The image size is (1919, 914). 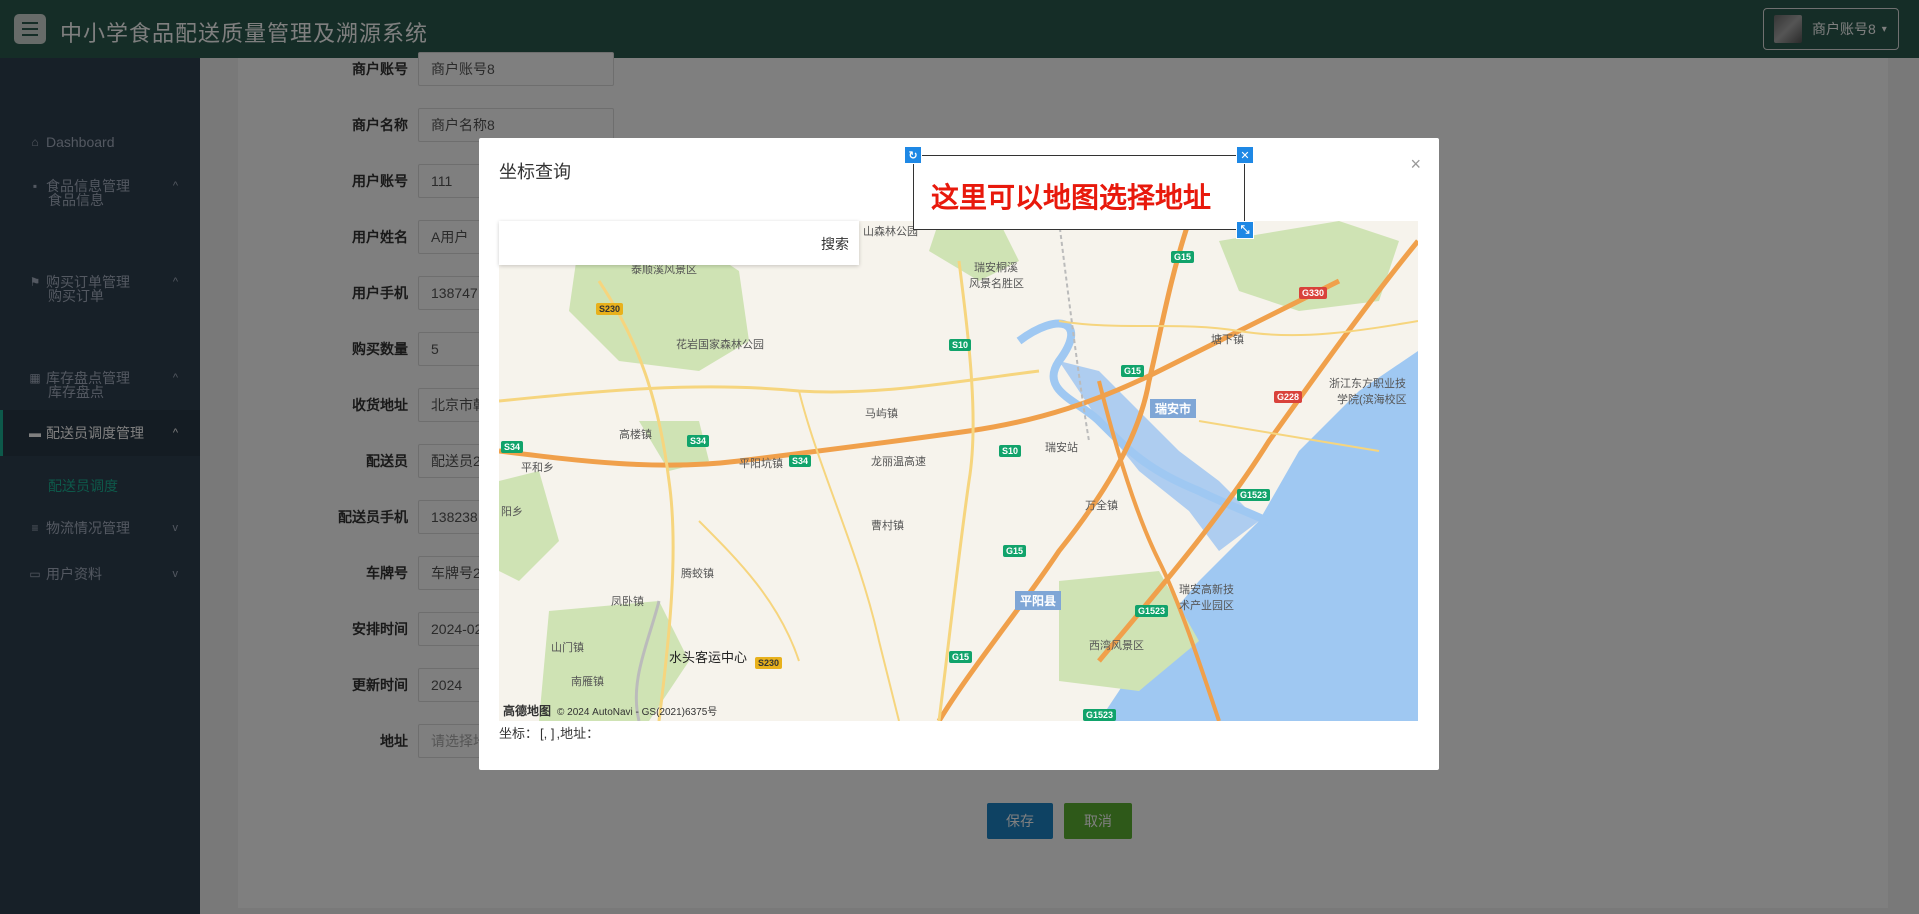 What do you see at coordinates (635, 435) in the screenshot?
I see `map-label: 高楼镇` at bounding box center [635, 435].